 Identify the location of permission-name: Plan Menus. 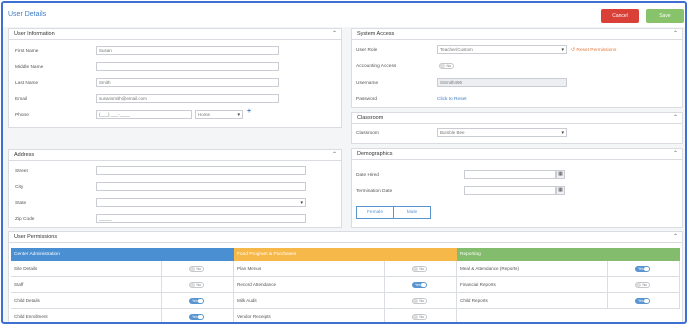
(249, 268).